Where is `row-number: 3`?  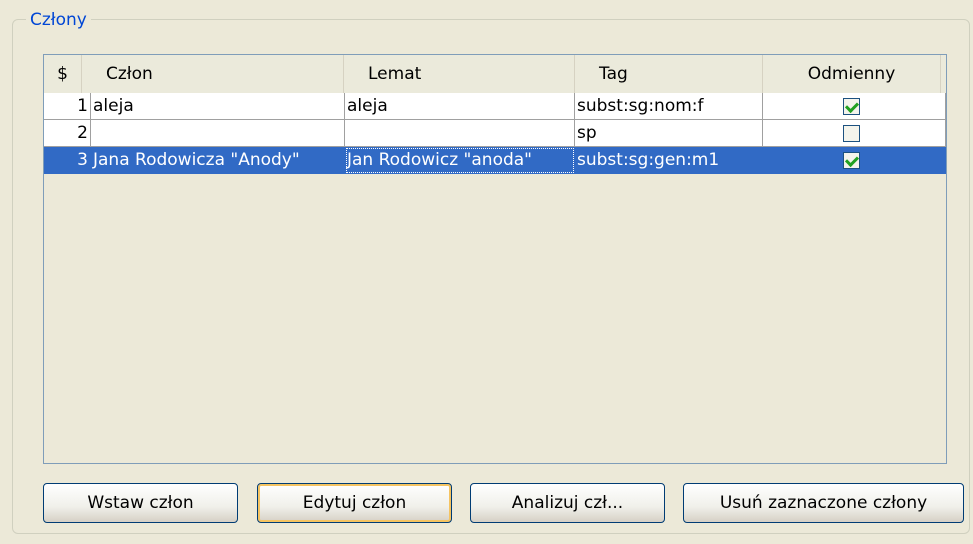 row-number: 3 is located at coordinates (67, 160).